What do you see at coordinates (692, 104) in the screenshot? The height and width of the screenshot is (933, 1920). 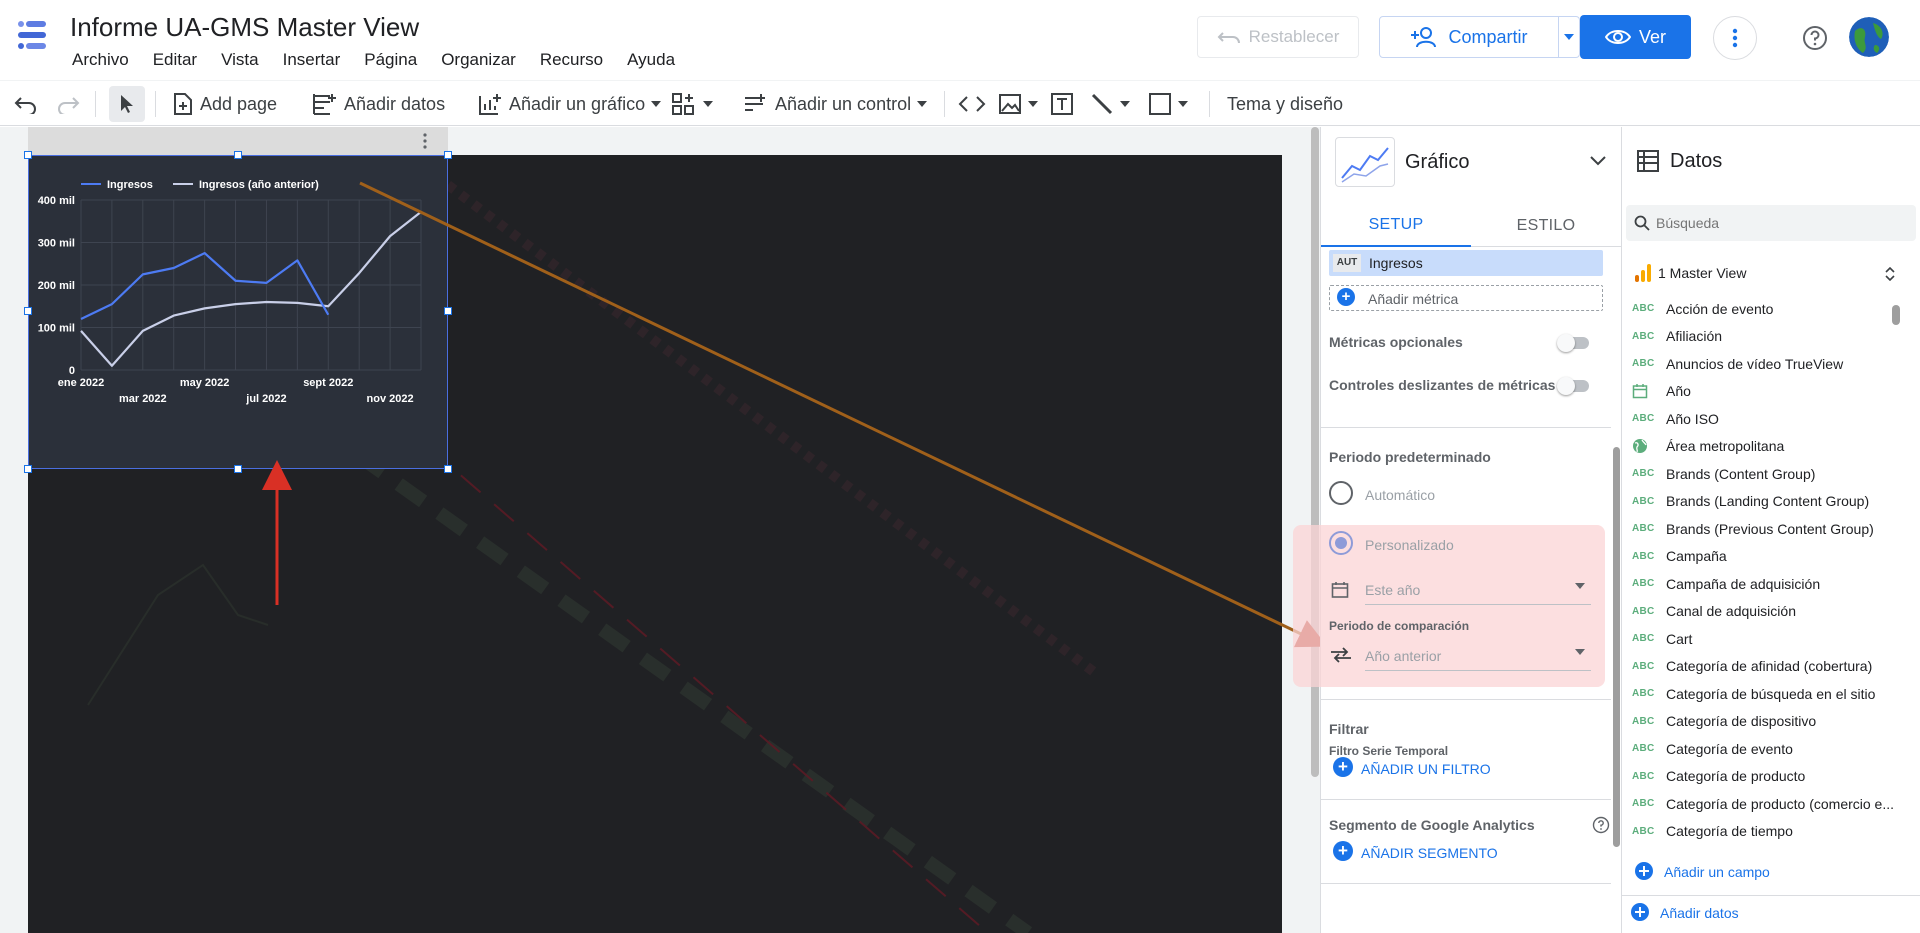 I see `add-component-button` at bounding box center [692, 104].